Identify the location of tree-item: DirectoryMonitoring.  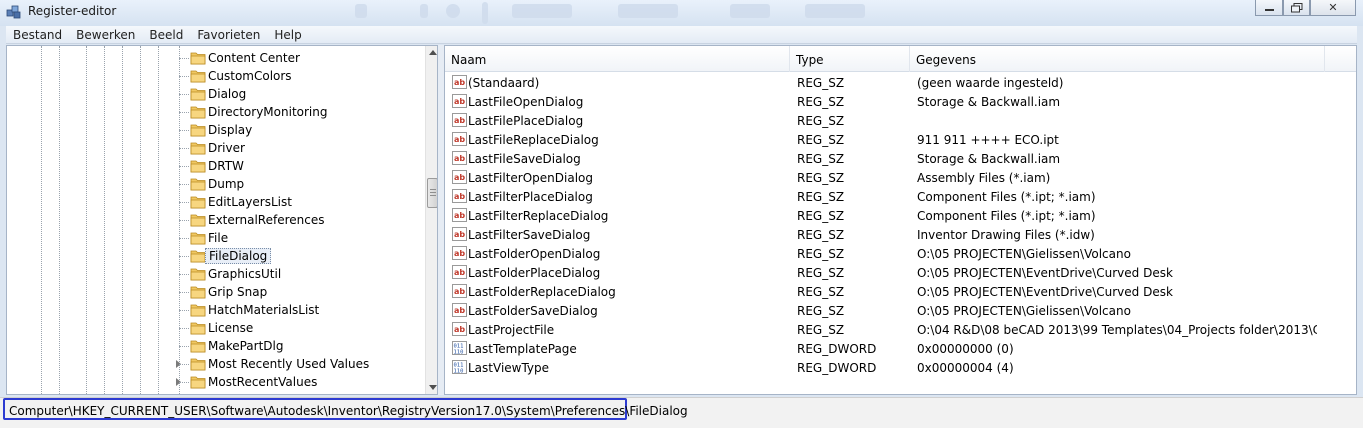
(217, 112).